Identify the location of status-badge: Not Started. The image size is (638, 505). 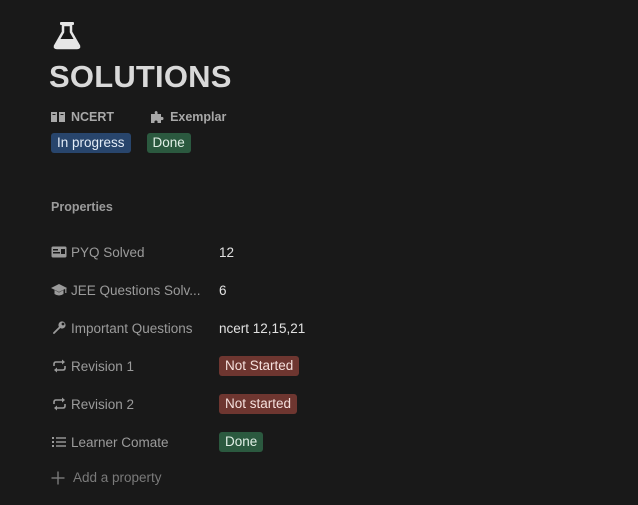
(259, 366).